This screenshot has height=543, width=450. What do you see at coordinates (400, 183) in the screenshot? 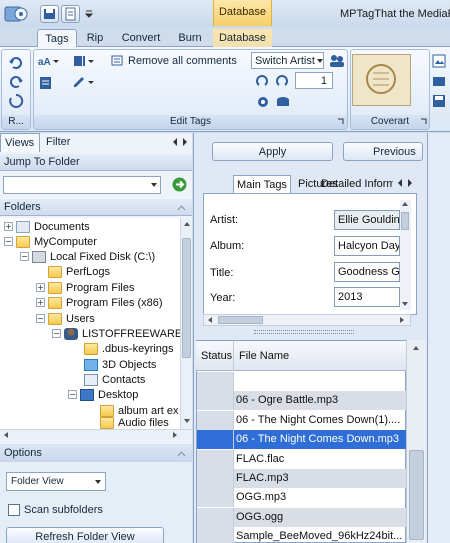
I see `tag-tab-left-arrow-icon` at bounding box center [400, 183].